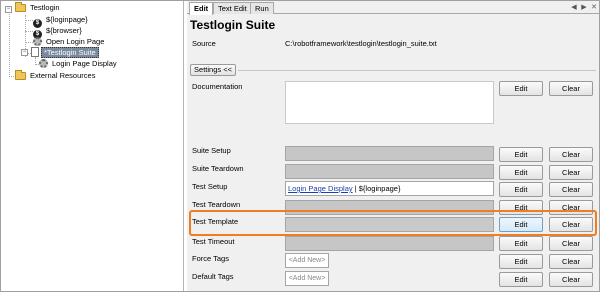  I want to click on tree-item-suite: *Testlogin Suite, so click(65, 52).